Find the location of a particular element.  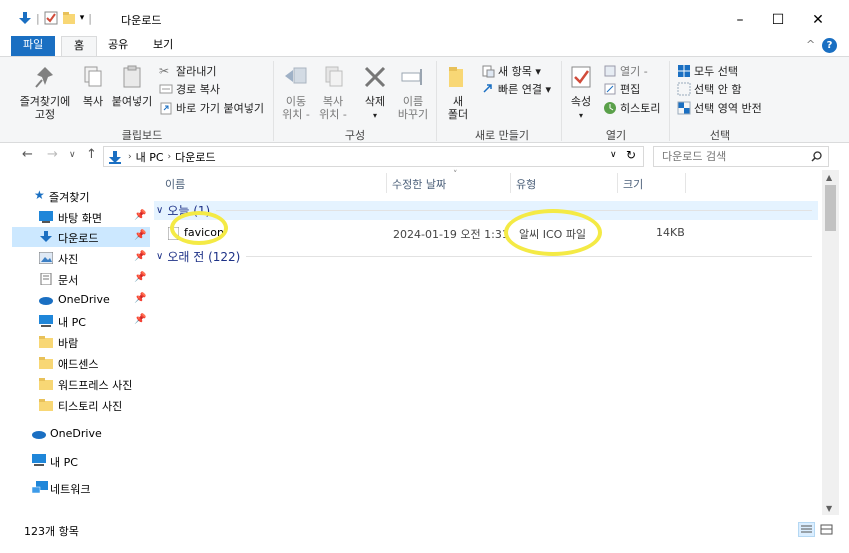

up-arrow-icon: ↑ is located at coordinates (91, 154).